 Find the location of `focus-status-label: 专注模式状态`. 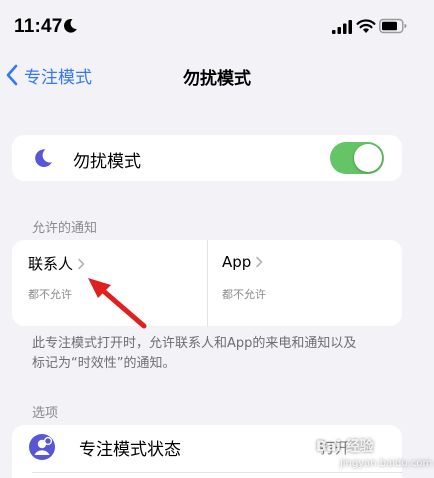

focus-status-label: 专注模式状态 is located at coordinates (130, 447).